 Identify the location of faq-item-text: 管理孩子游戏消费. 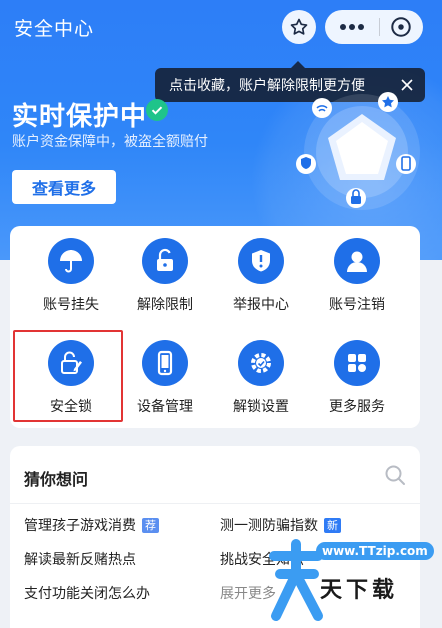
(80, 526).